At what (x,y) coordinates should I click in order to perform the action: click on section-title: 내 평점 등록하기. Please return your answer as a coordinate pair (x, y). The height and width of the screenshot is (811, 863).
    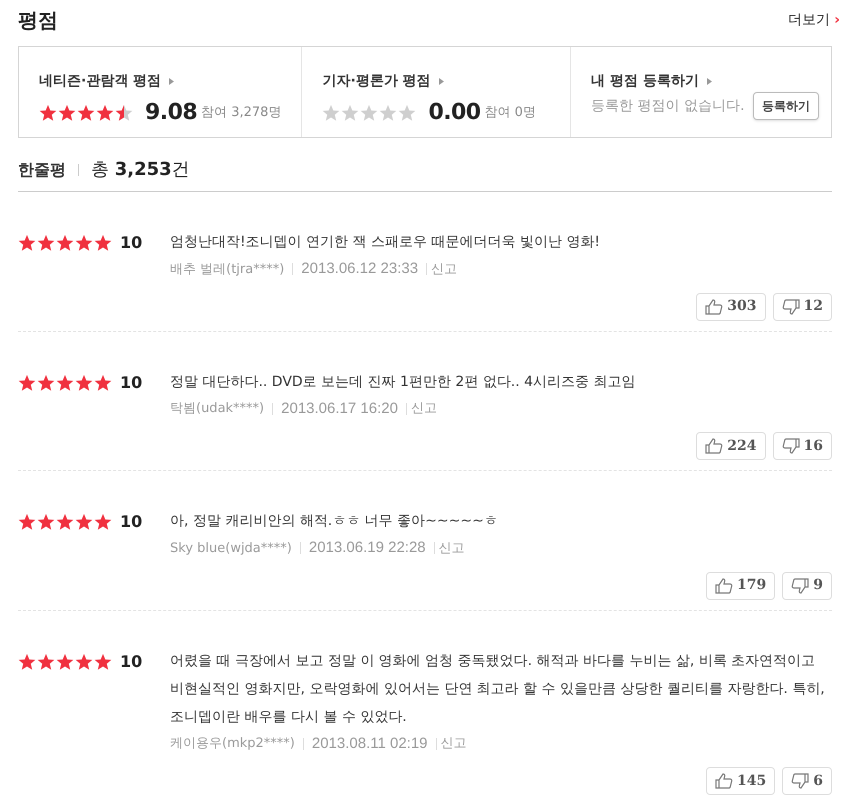
    Looking at the image, I should click on (645, 81).